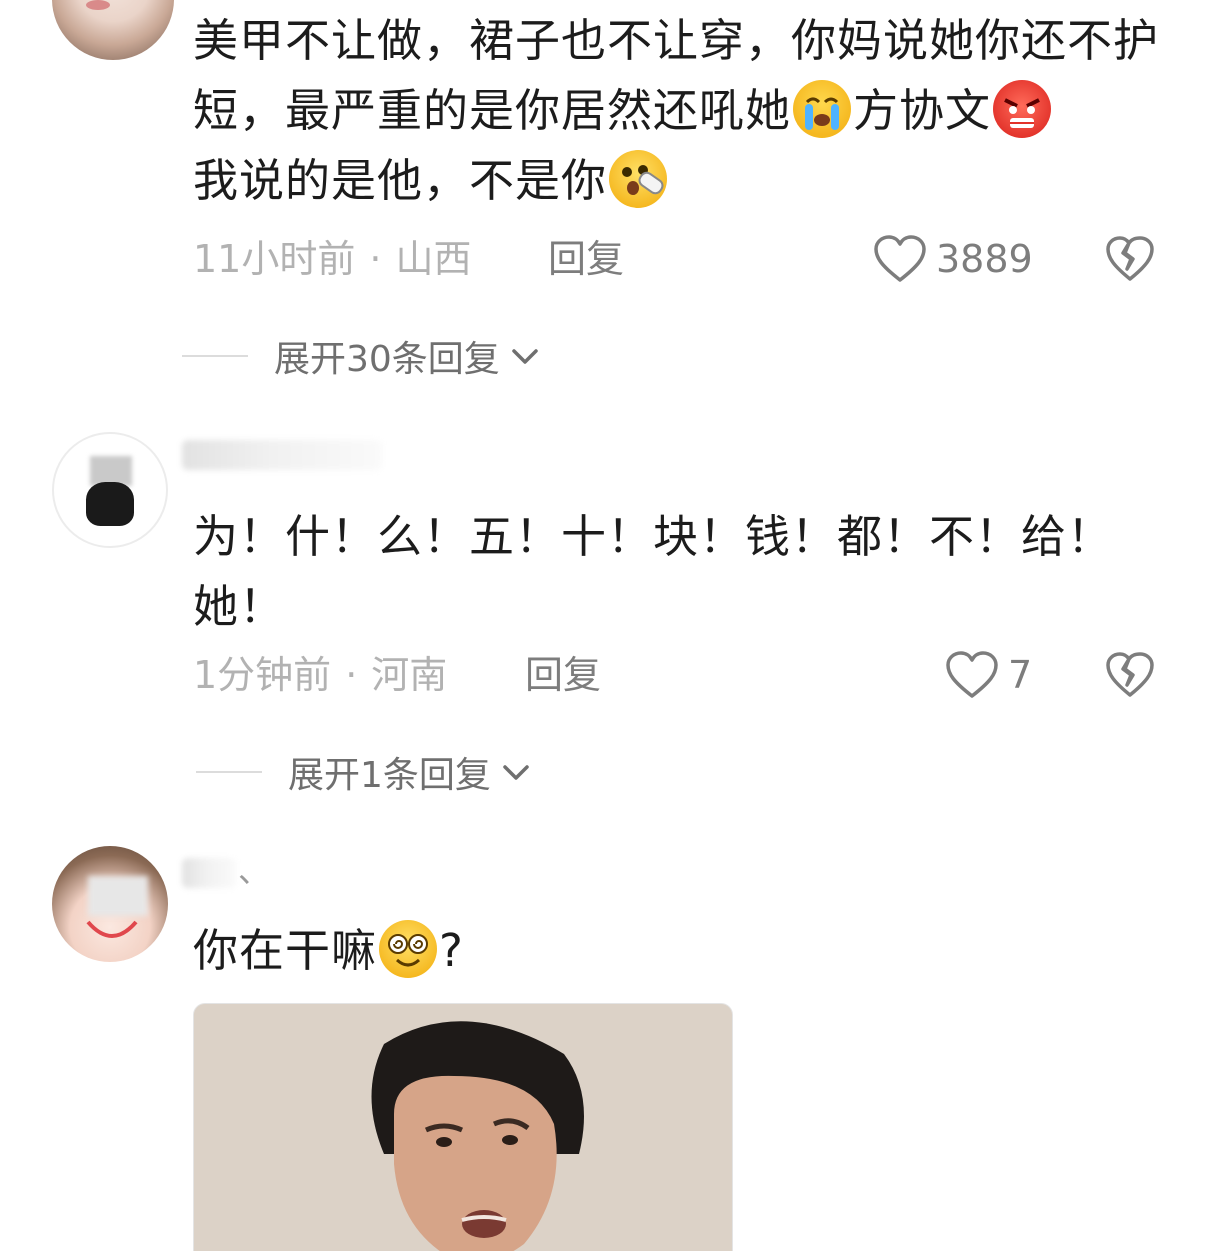 This screenshot has width=1220, height=1251. I want to click on expand-replies-button: 展开30条回复, so click(362, 356).